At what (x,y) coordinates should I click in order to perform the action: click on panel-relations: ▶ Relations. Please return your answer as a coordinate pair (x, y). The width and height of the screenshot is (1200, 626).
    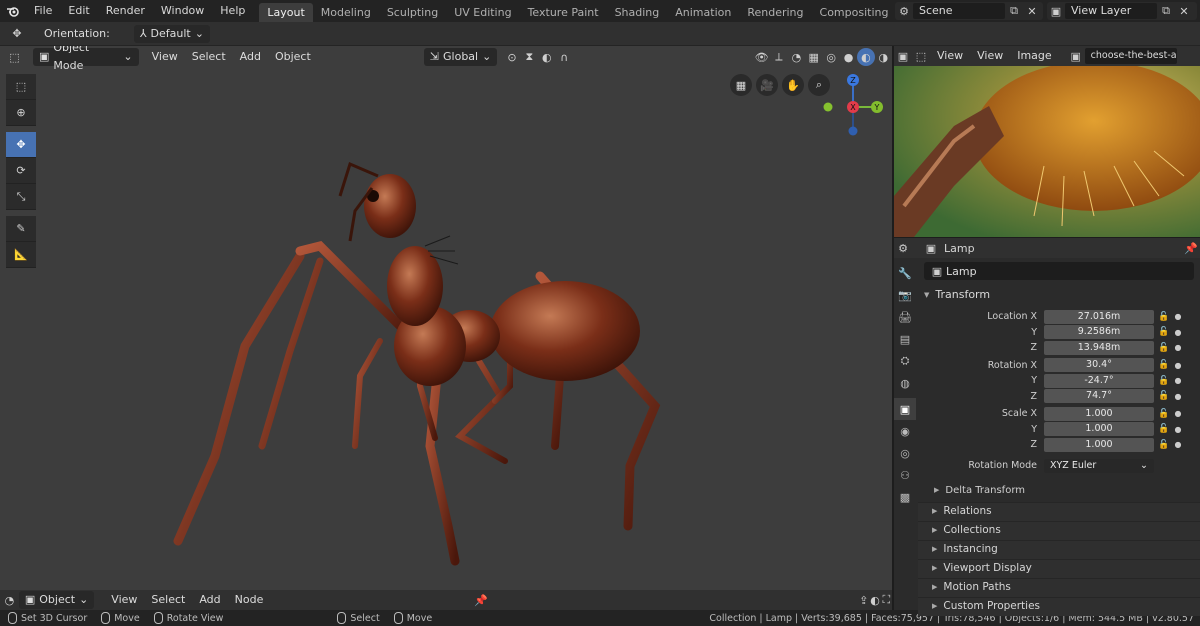
    Looking at the image, I should click on (1059, 511).